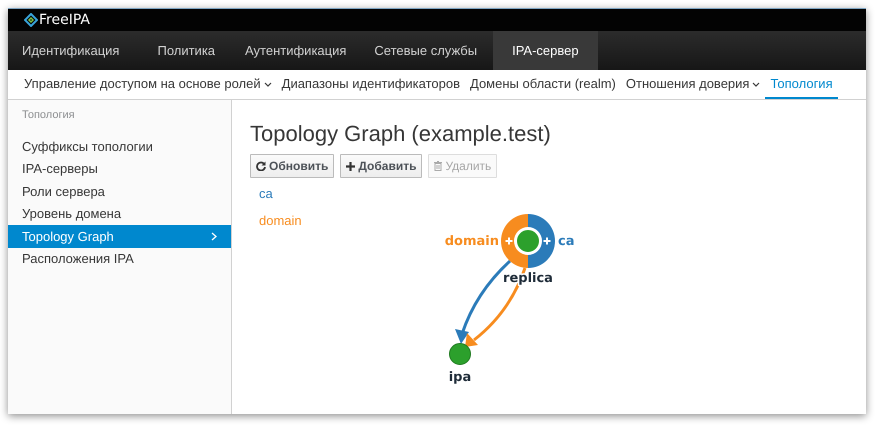 This screenshot has width=880, height=430. What do you see at coordinates (543, 84) in the screenshot?
I see `subnav-tab: Домены области (realm)` at bounding box center [543, 84].